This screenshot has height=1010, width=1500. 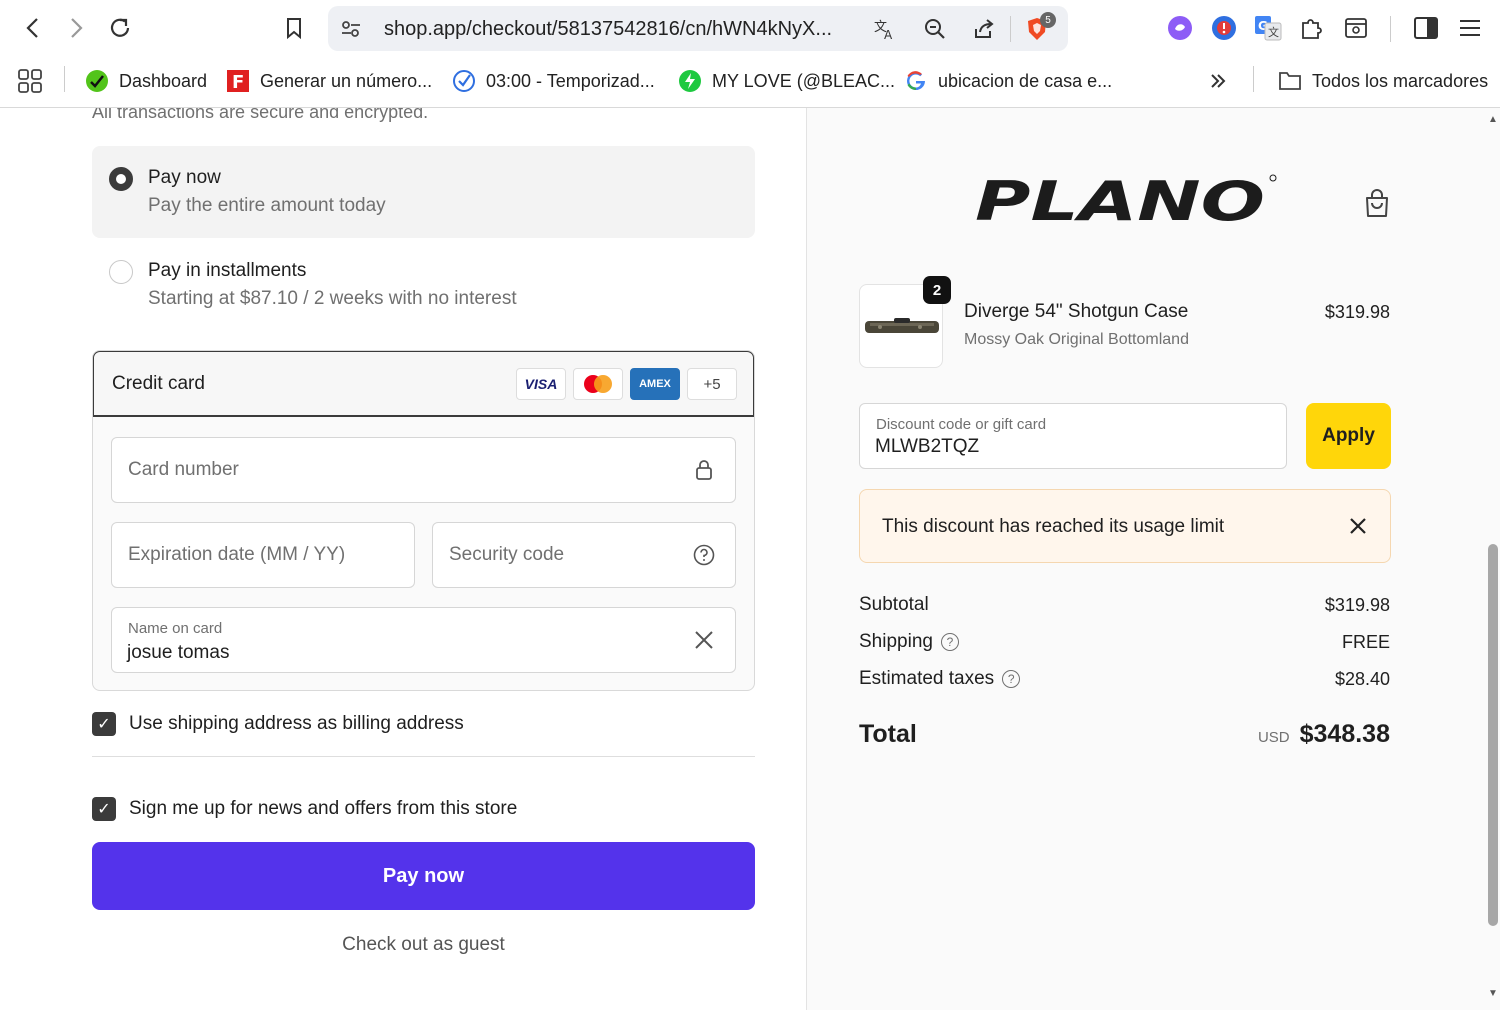 I want to click on pay-now-radio, so click(x=121, y=179).